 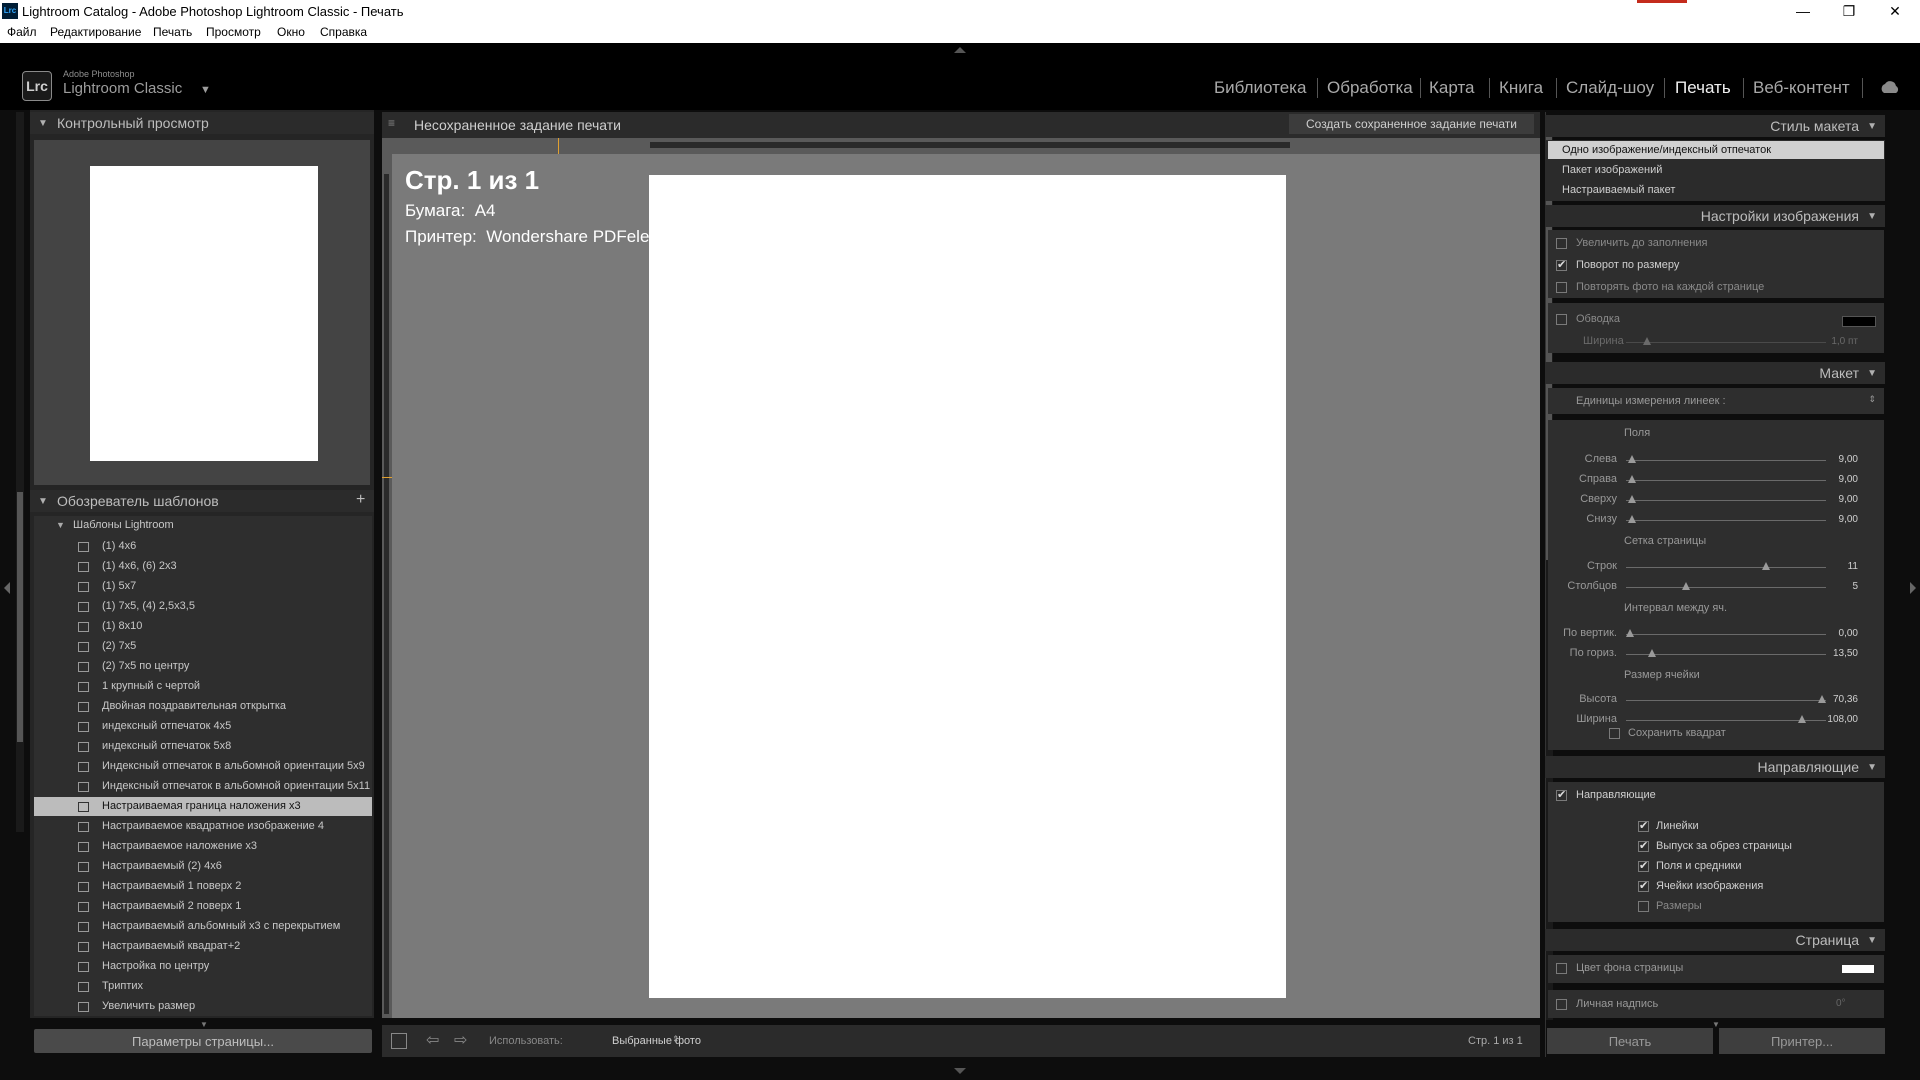 What do you see at coordinates (1370, 88) in the screenshot?
I see `module-develop: Обработка` at bounding box center [1370, 88].